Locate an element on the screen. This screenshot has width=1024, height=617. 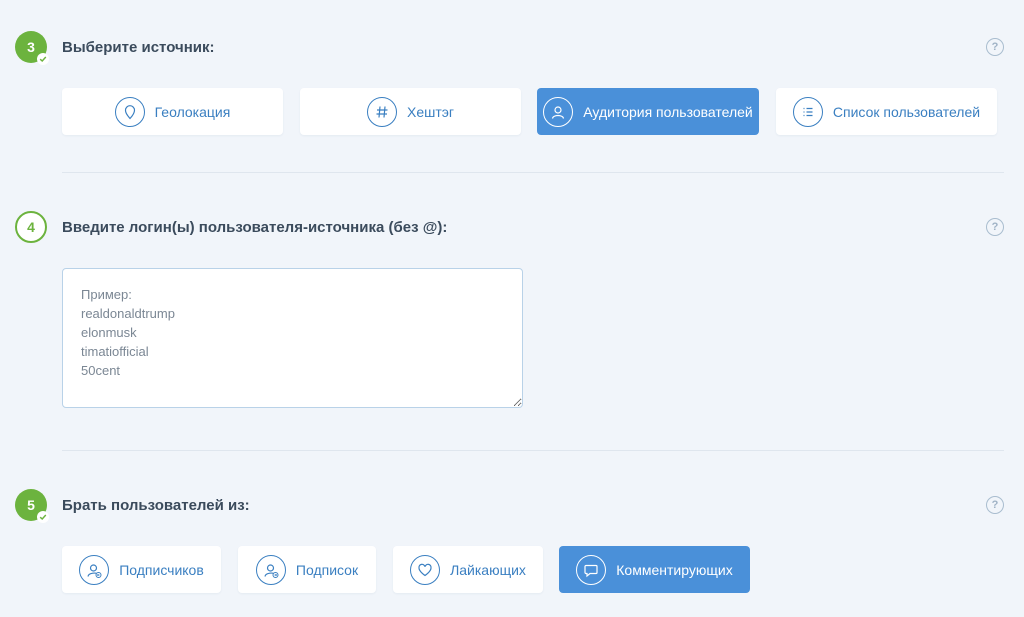
from-followers-button: Подписчиков is located at coordinates (141, 569).